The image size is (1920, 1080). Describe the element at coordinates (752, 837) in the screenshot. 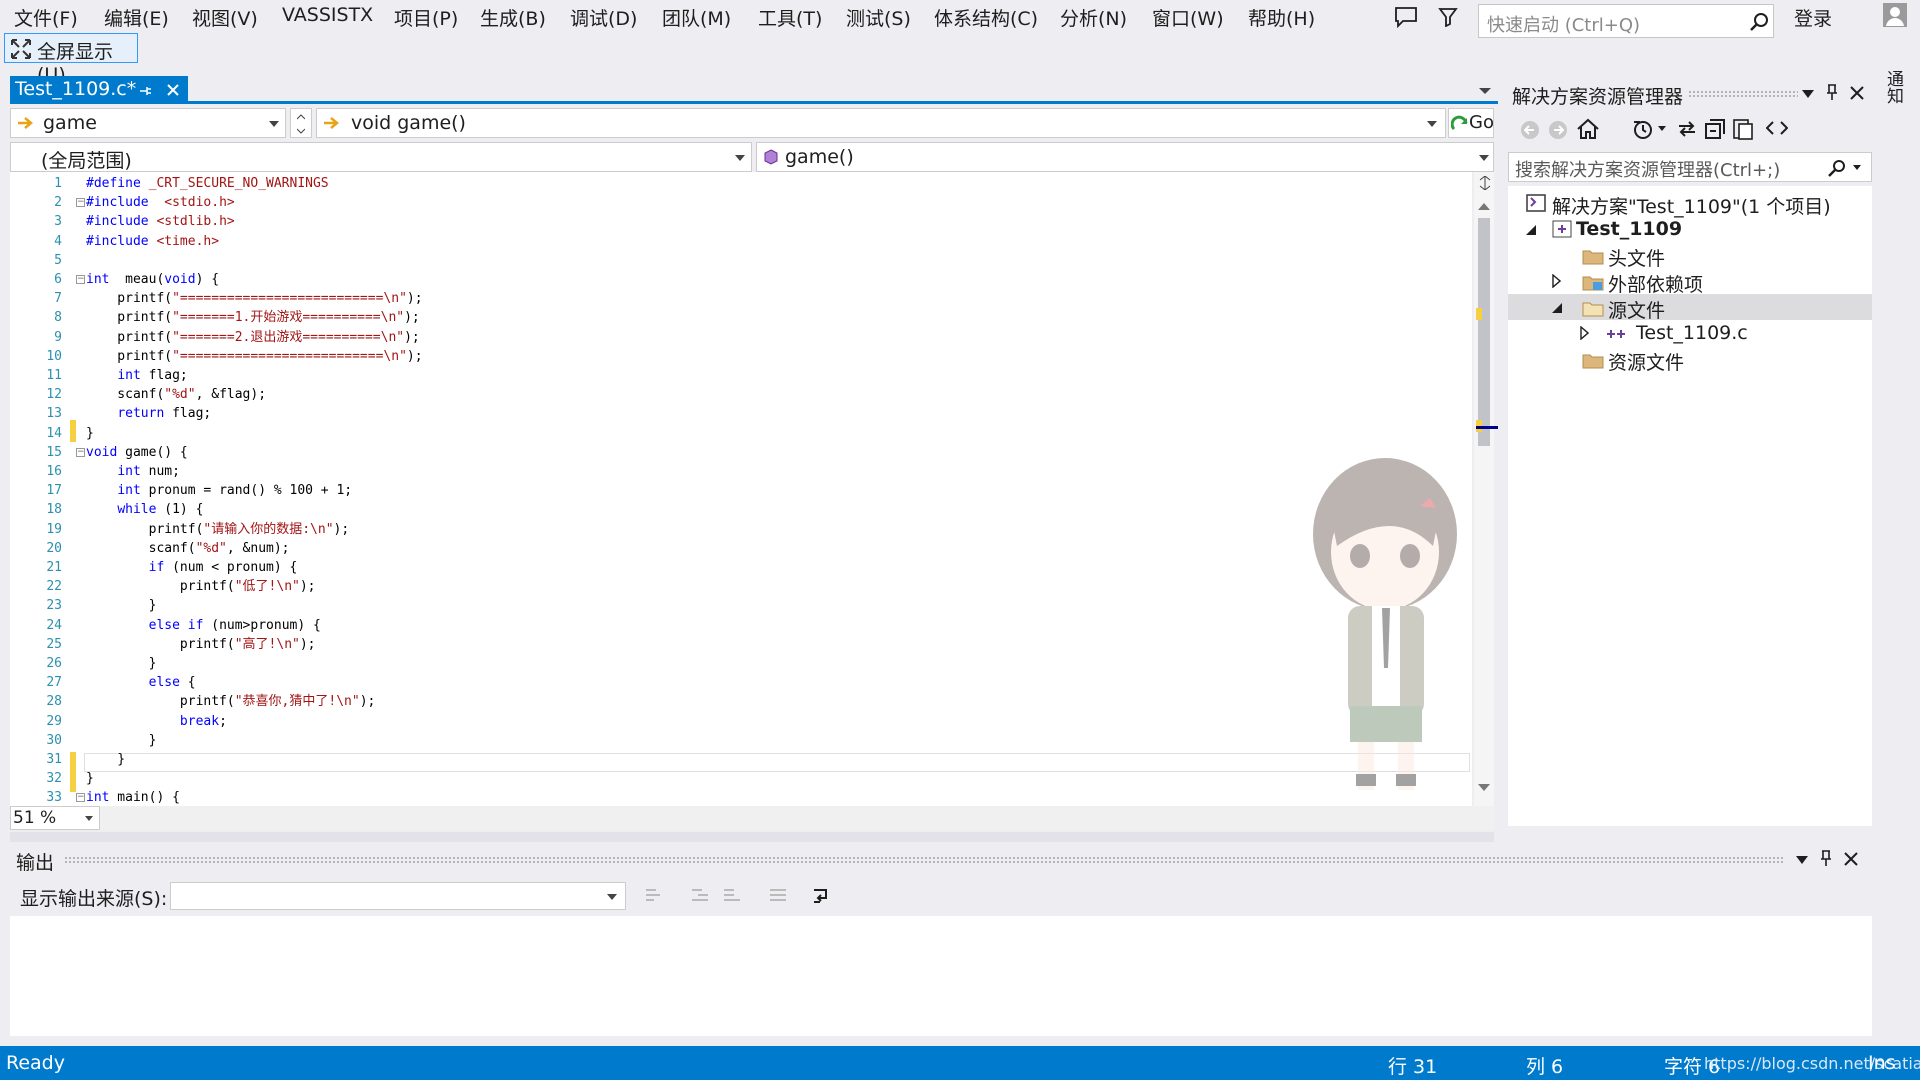

I see `panel-splitter` at that location.